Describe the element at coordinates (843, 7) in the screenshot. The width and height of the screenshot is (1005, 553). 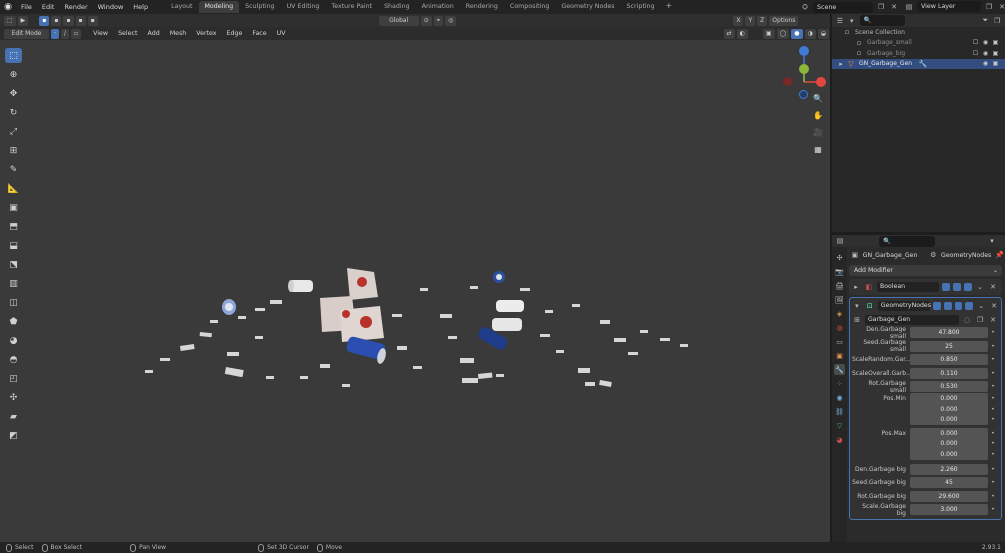
I see `scene-name-field: Scene` at that location.